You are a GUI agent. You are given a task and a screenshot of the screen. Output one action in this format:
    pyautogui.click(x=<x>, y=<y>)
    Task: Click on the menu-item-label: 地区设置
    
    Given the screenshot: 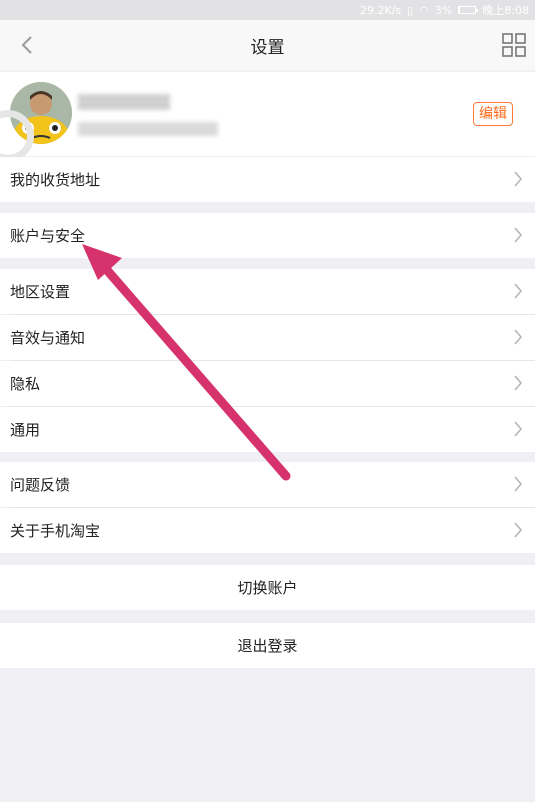 What is the action you would take?
    pyautogui.click(x=40, y=292)
    